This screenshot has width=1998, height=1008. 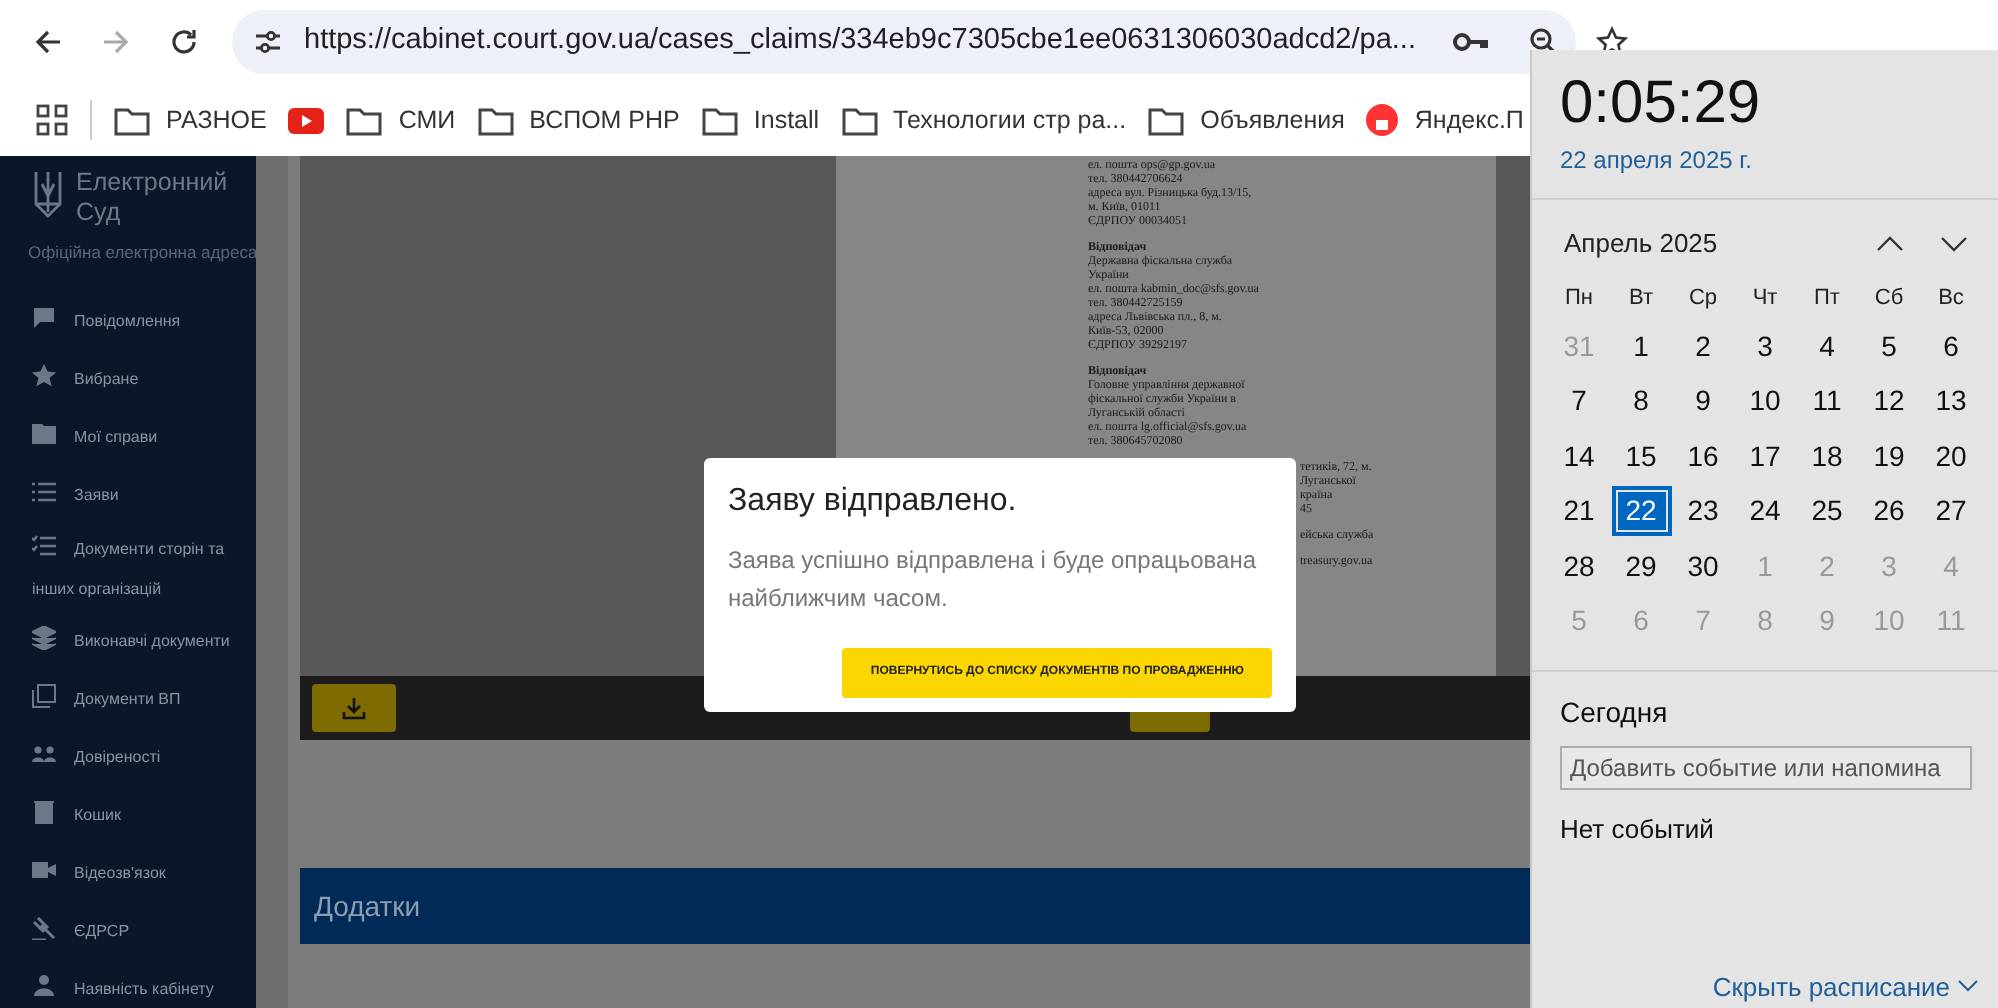 What do you see at coordinates (1827, 346) in the screenshot?
I see `calendar-day: 4` at bounding box center [1827, 346].